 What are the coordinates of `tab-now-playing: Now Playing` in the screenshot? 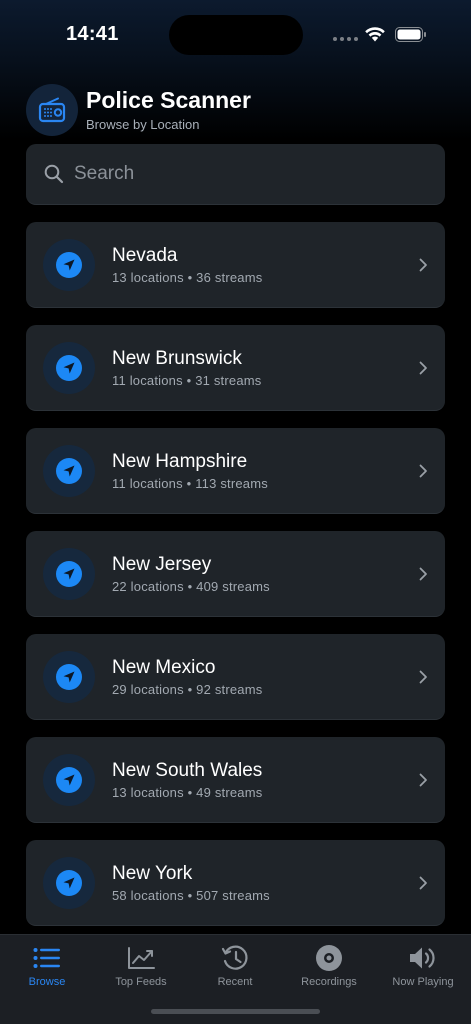 It's located at (423, 965).